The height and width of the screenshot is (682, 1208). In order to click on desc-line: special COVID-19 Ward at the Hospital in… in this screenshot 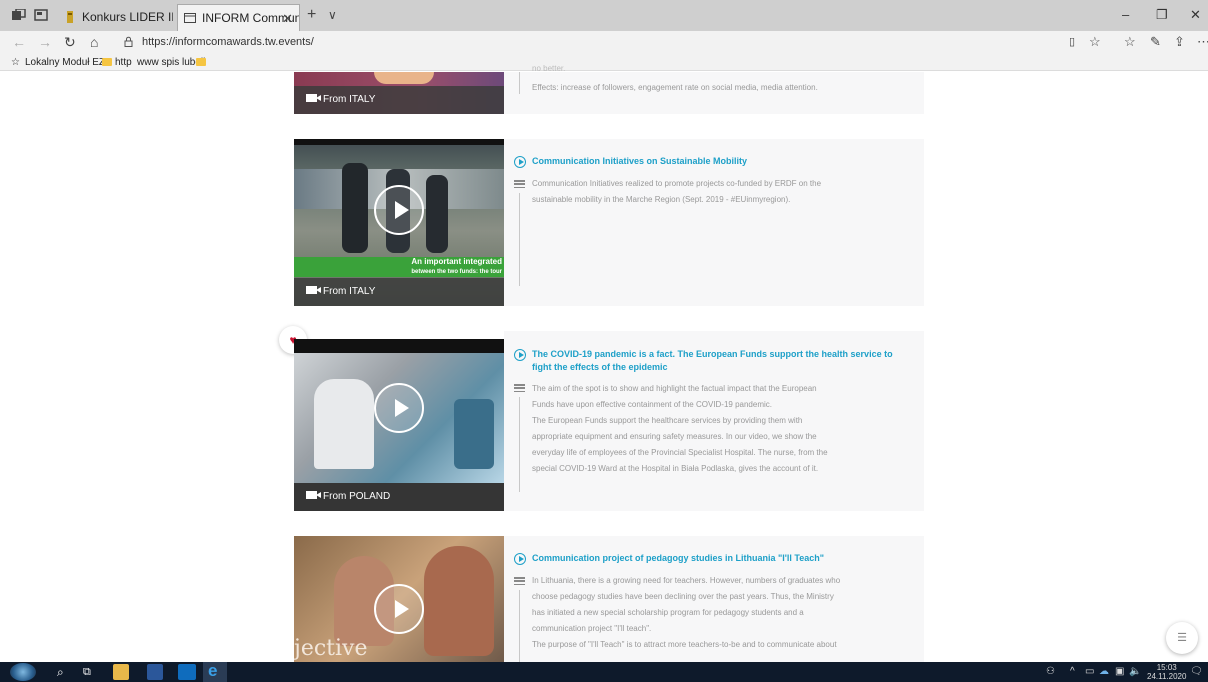, I will do `click(675, 468)`.